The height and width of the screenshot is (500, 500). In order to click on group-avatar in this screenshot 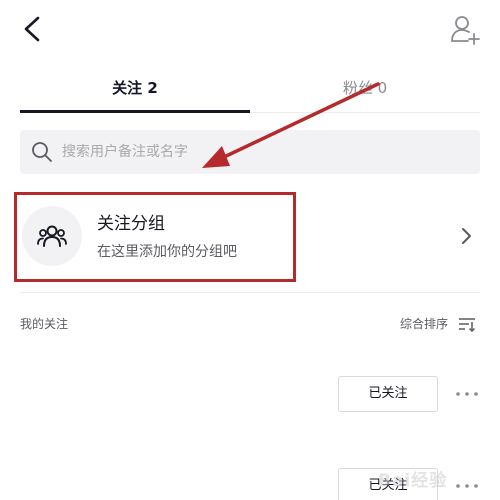, I will do `click(52, 236)`.